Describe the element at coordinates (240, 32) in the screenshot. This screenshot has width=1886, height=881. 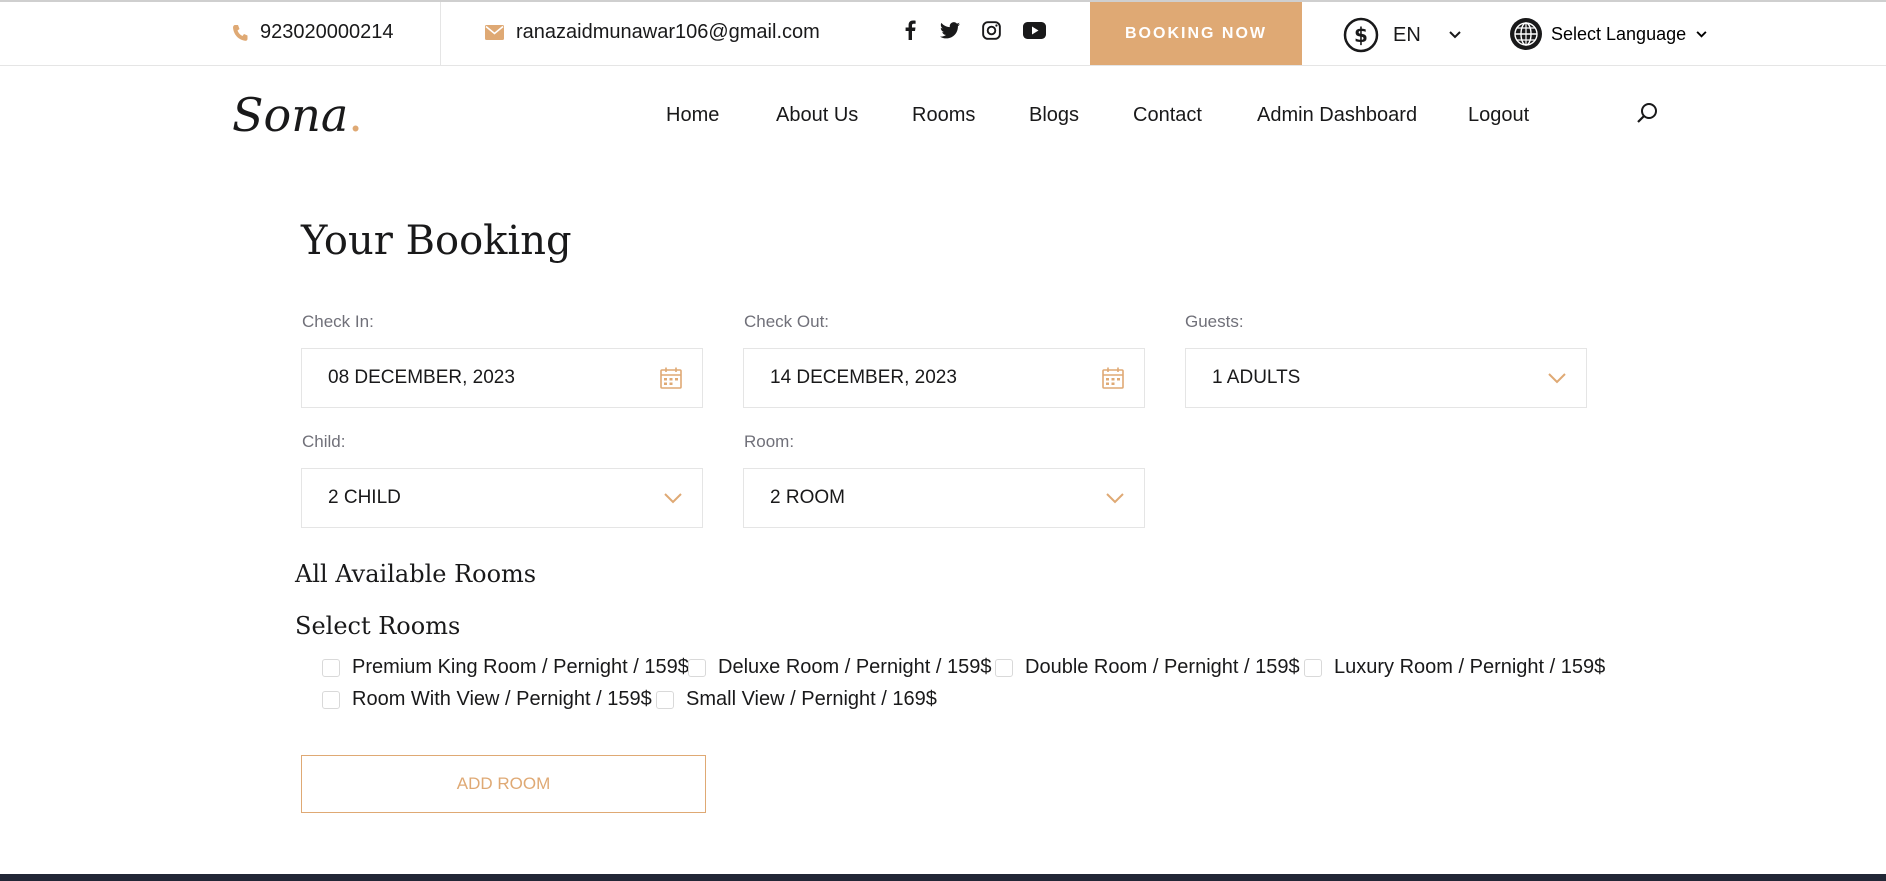
I see `phone-icon` at that location.